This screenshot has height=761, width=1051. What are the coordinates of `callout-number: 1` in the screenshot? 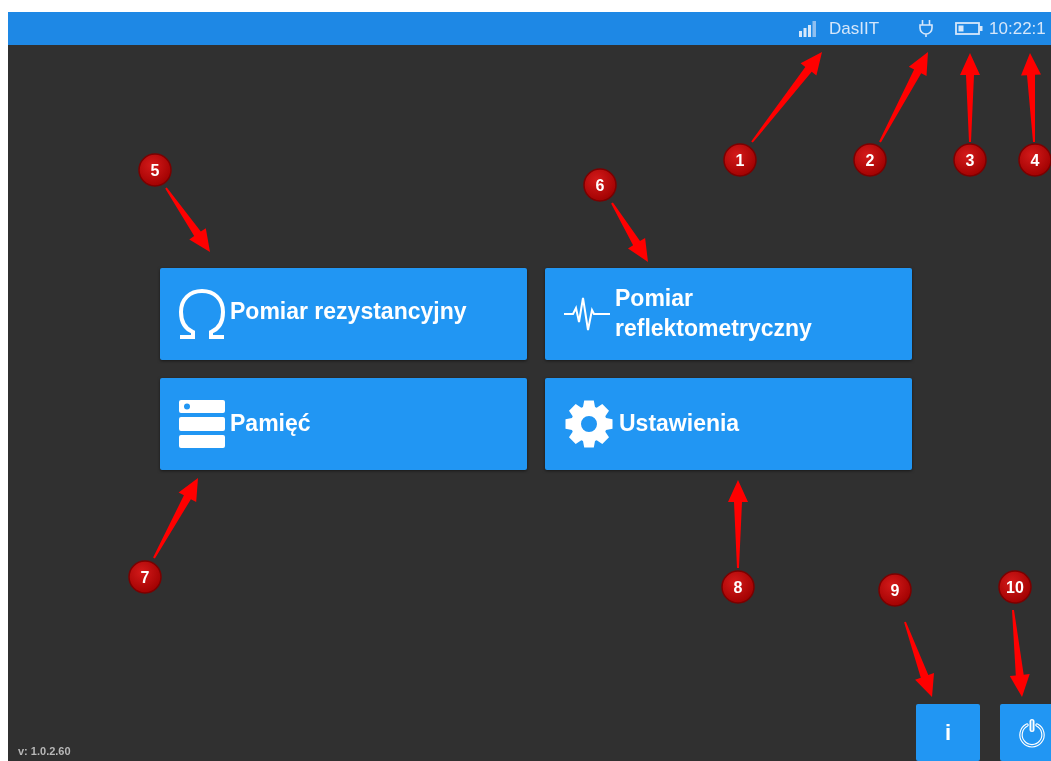 It's located at (740, 160).